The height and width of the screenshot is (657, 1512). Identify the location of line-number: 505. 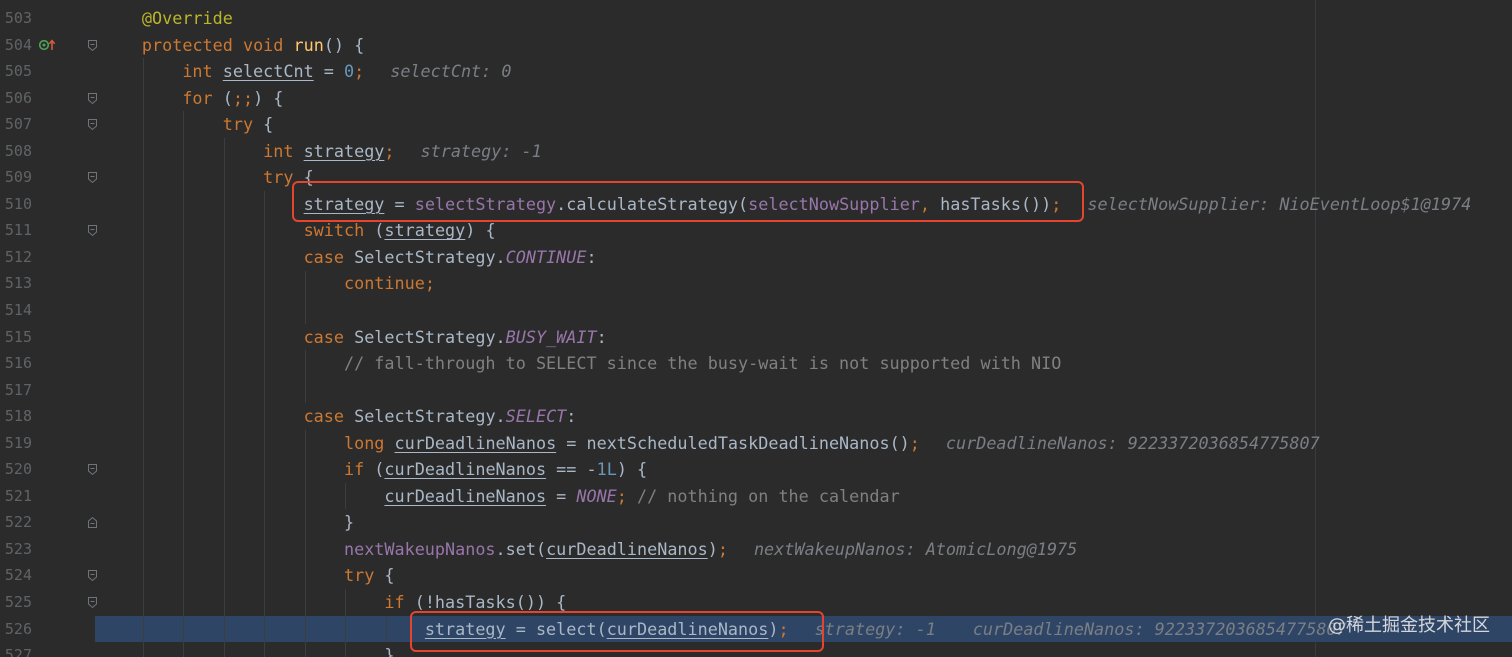
(16, 71).